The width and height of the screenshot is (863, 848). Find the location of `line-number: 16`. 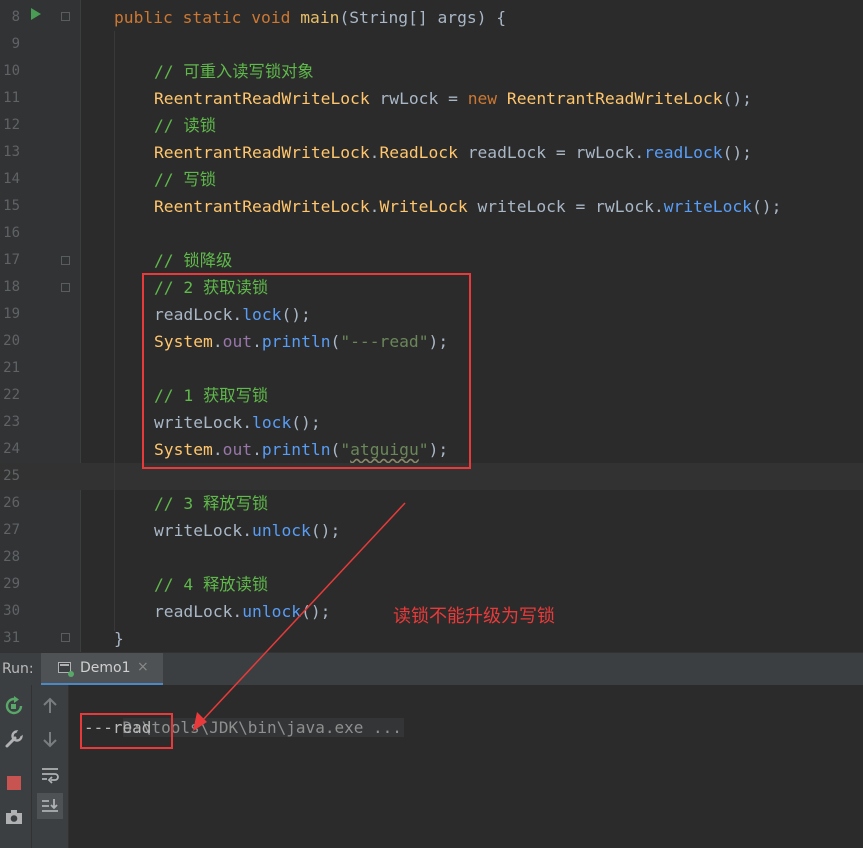

line-number: 16 is located at coordinates (11, 233).